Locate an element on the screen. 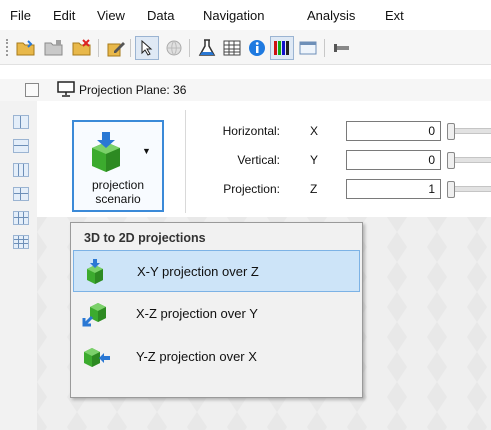  projection-input: 1 is located at coordinates (393, 189).